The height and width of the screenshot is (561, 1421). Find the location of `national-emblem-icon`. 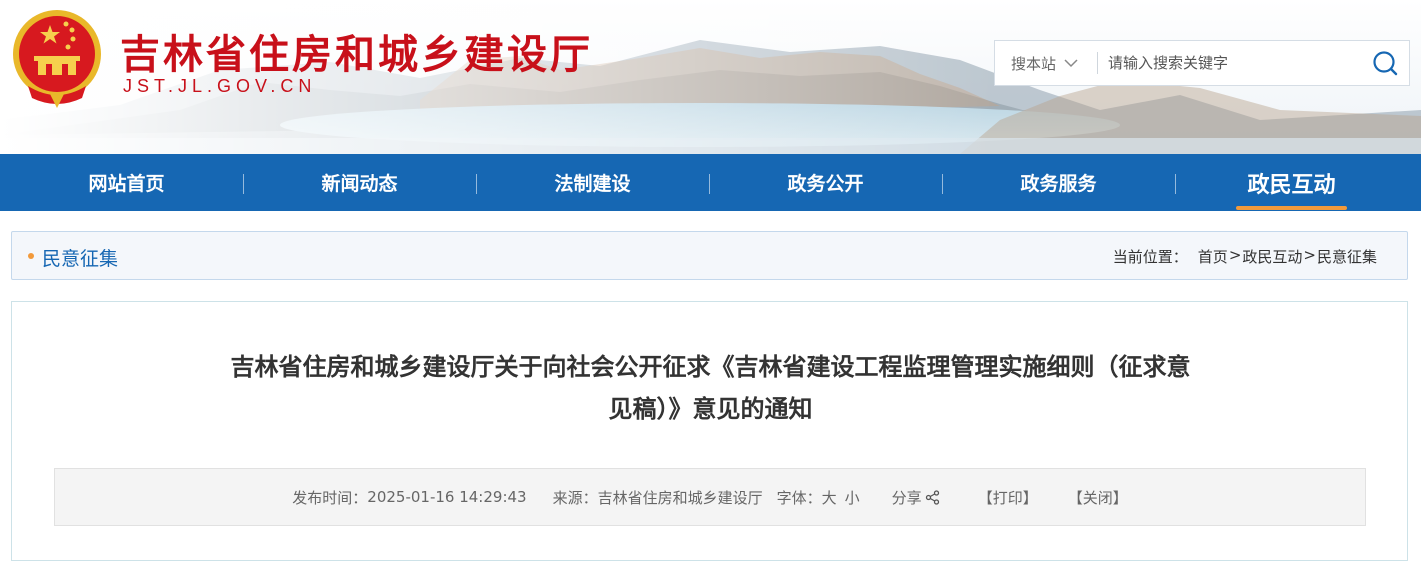

national-emblem-icon is located at coordinates (57, 59).